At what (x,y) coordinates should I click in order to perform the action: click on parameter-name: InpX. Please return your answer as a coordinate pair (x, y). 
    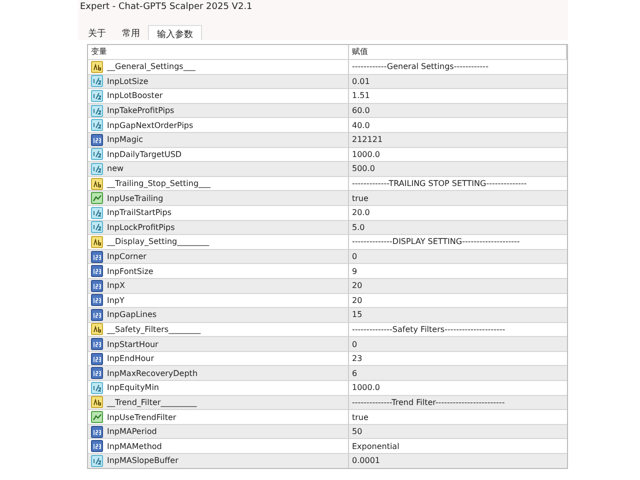
    Looking at the image, I should click on (116, 285).